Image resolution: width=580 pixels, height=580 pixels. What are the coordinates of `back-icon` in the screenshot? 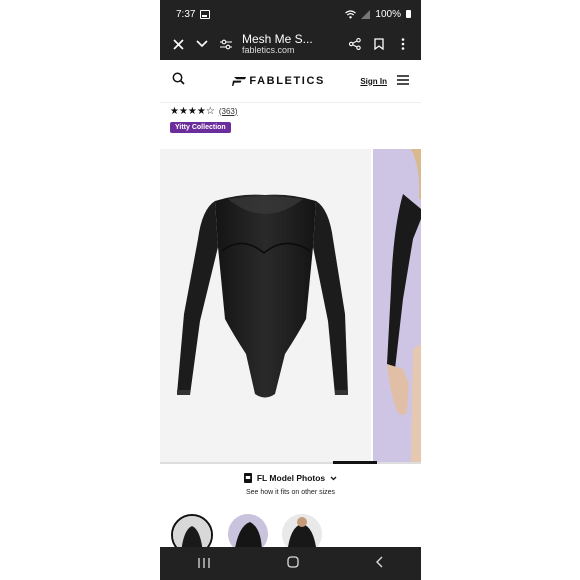 It's located at (379, 564).